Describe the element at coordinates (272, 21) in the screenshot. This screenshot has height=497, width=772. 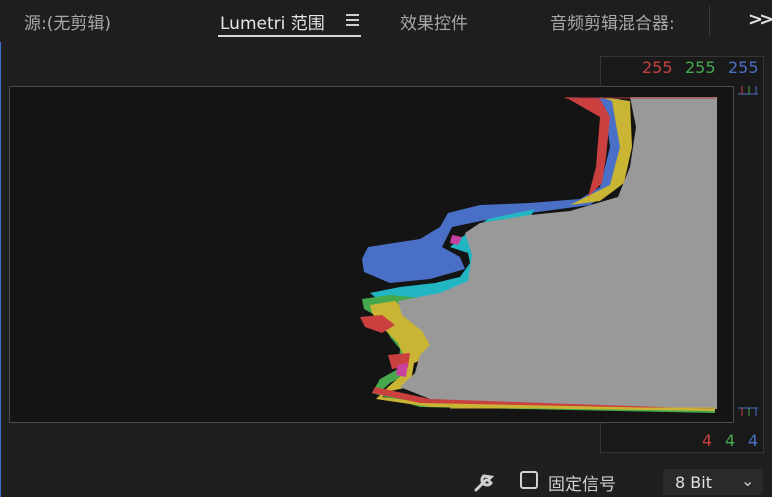
I see `tab-lumetri-scopes: Lumetri 范围` at that location.